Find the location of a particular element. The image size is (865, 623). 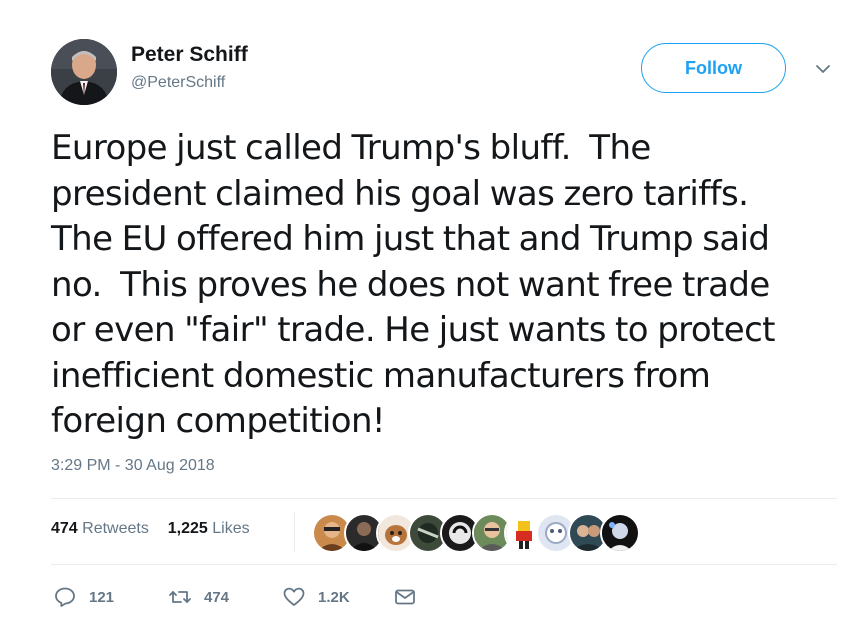

retweets-count: 474 is located at coordinates (64, 528).